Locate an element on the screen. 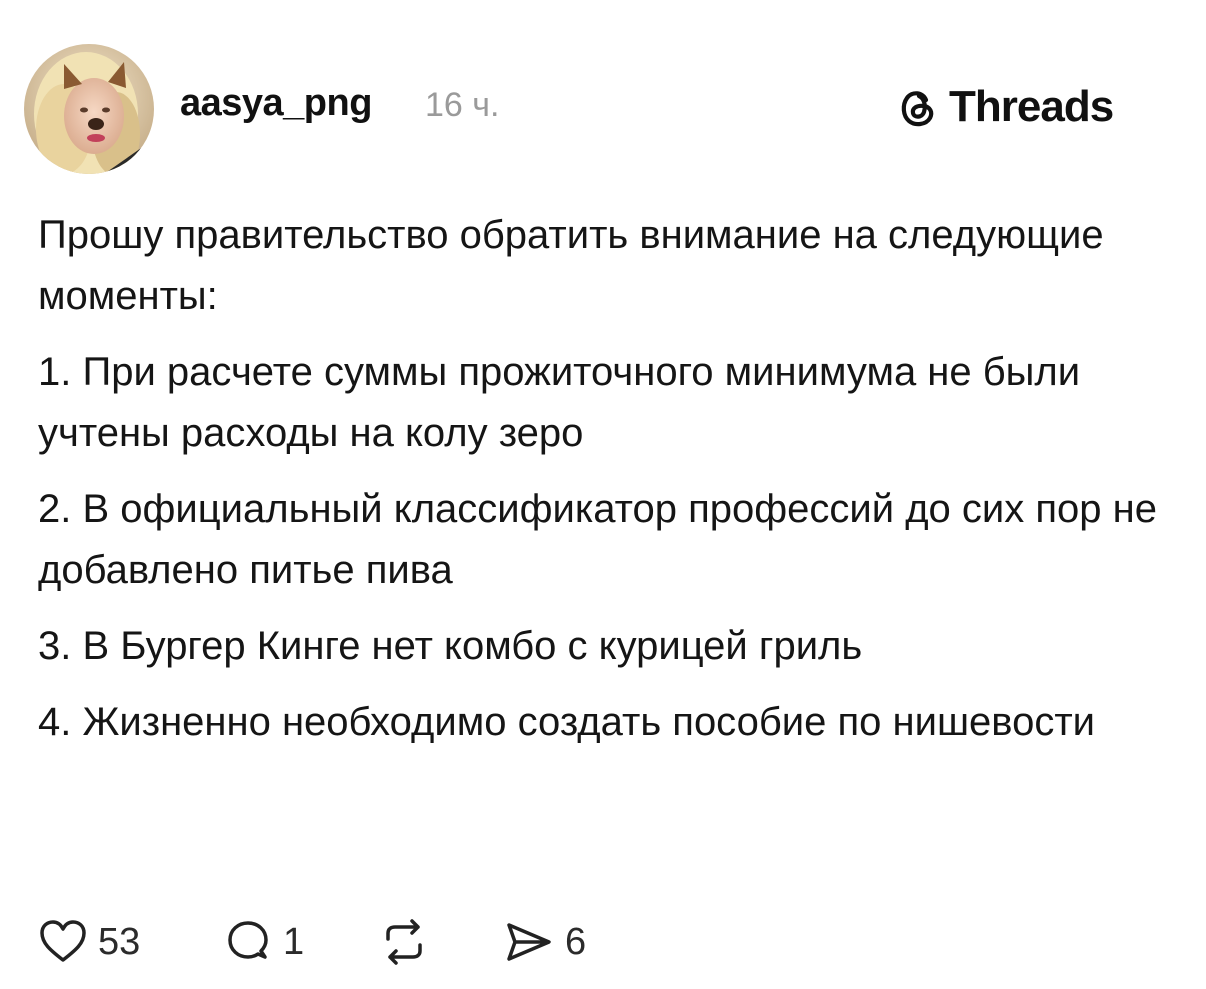  reply-icon is located at coordinates (248, 940).